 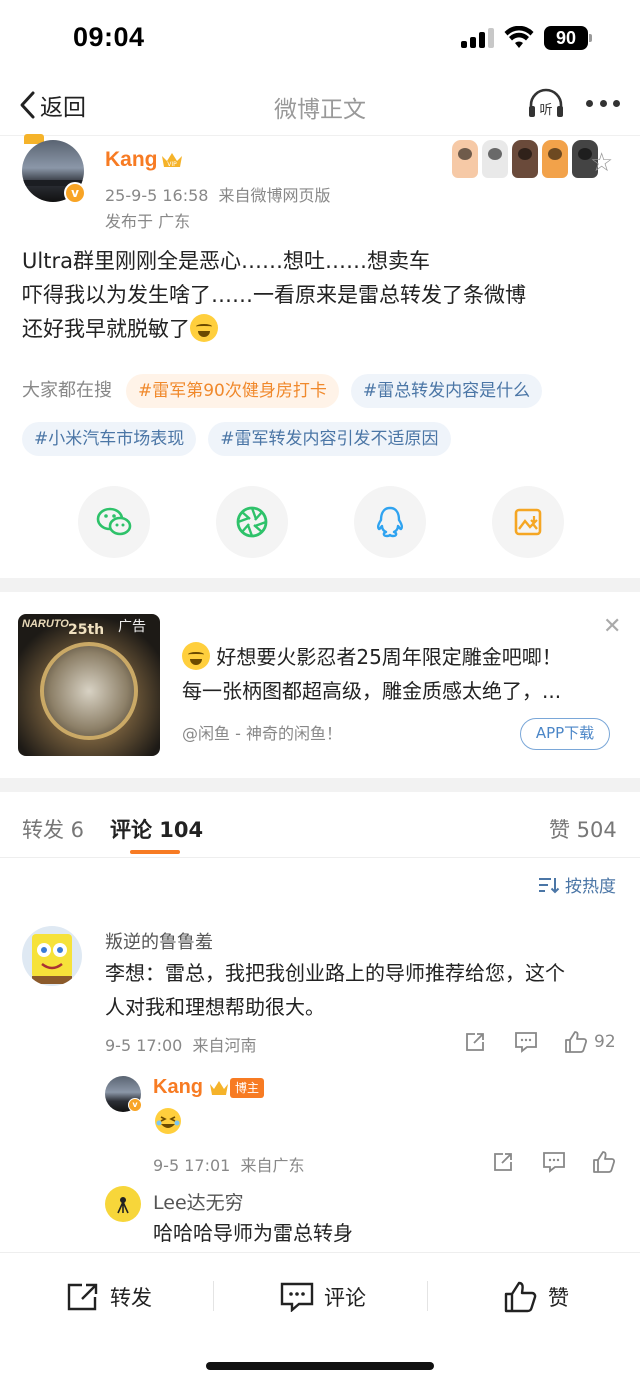 I want to click on search-tag: #小米汽车市场表现, so click(x=109, y=439).